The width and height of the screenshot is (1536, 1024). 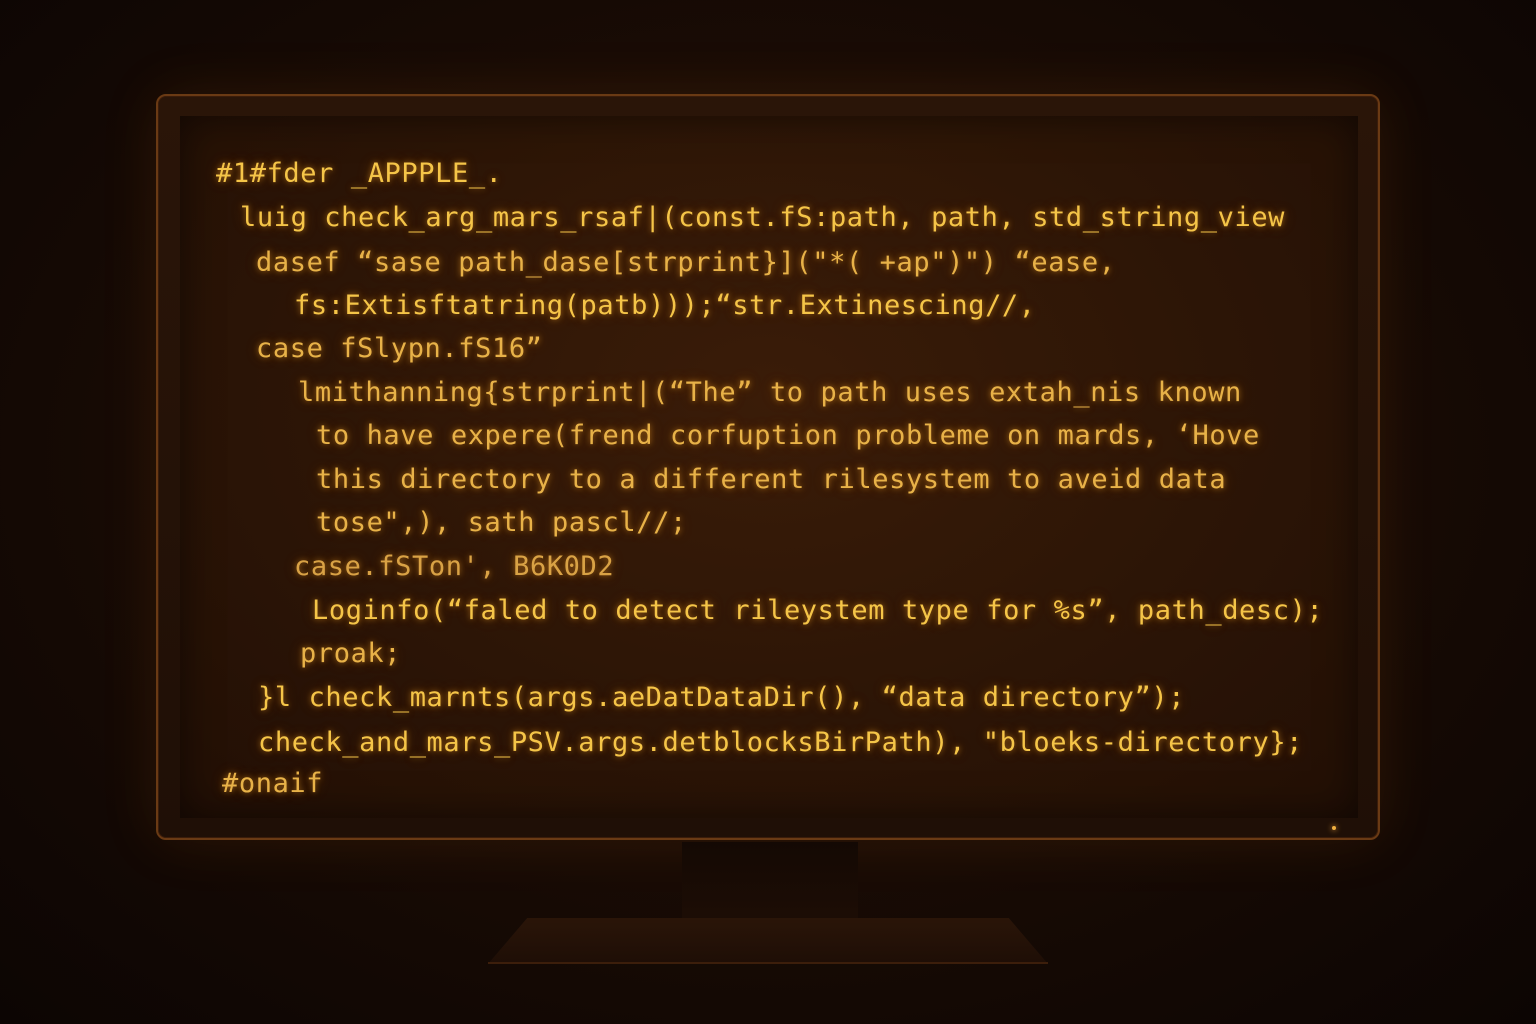 I want to click on monitor-stand-base, so click(x=768, y=941).